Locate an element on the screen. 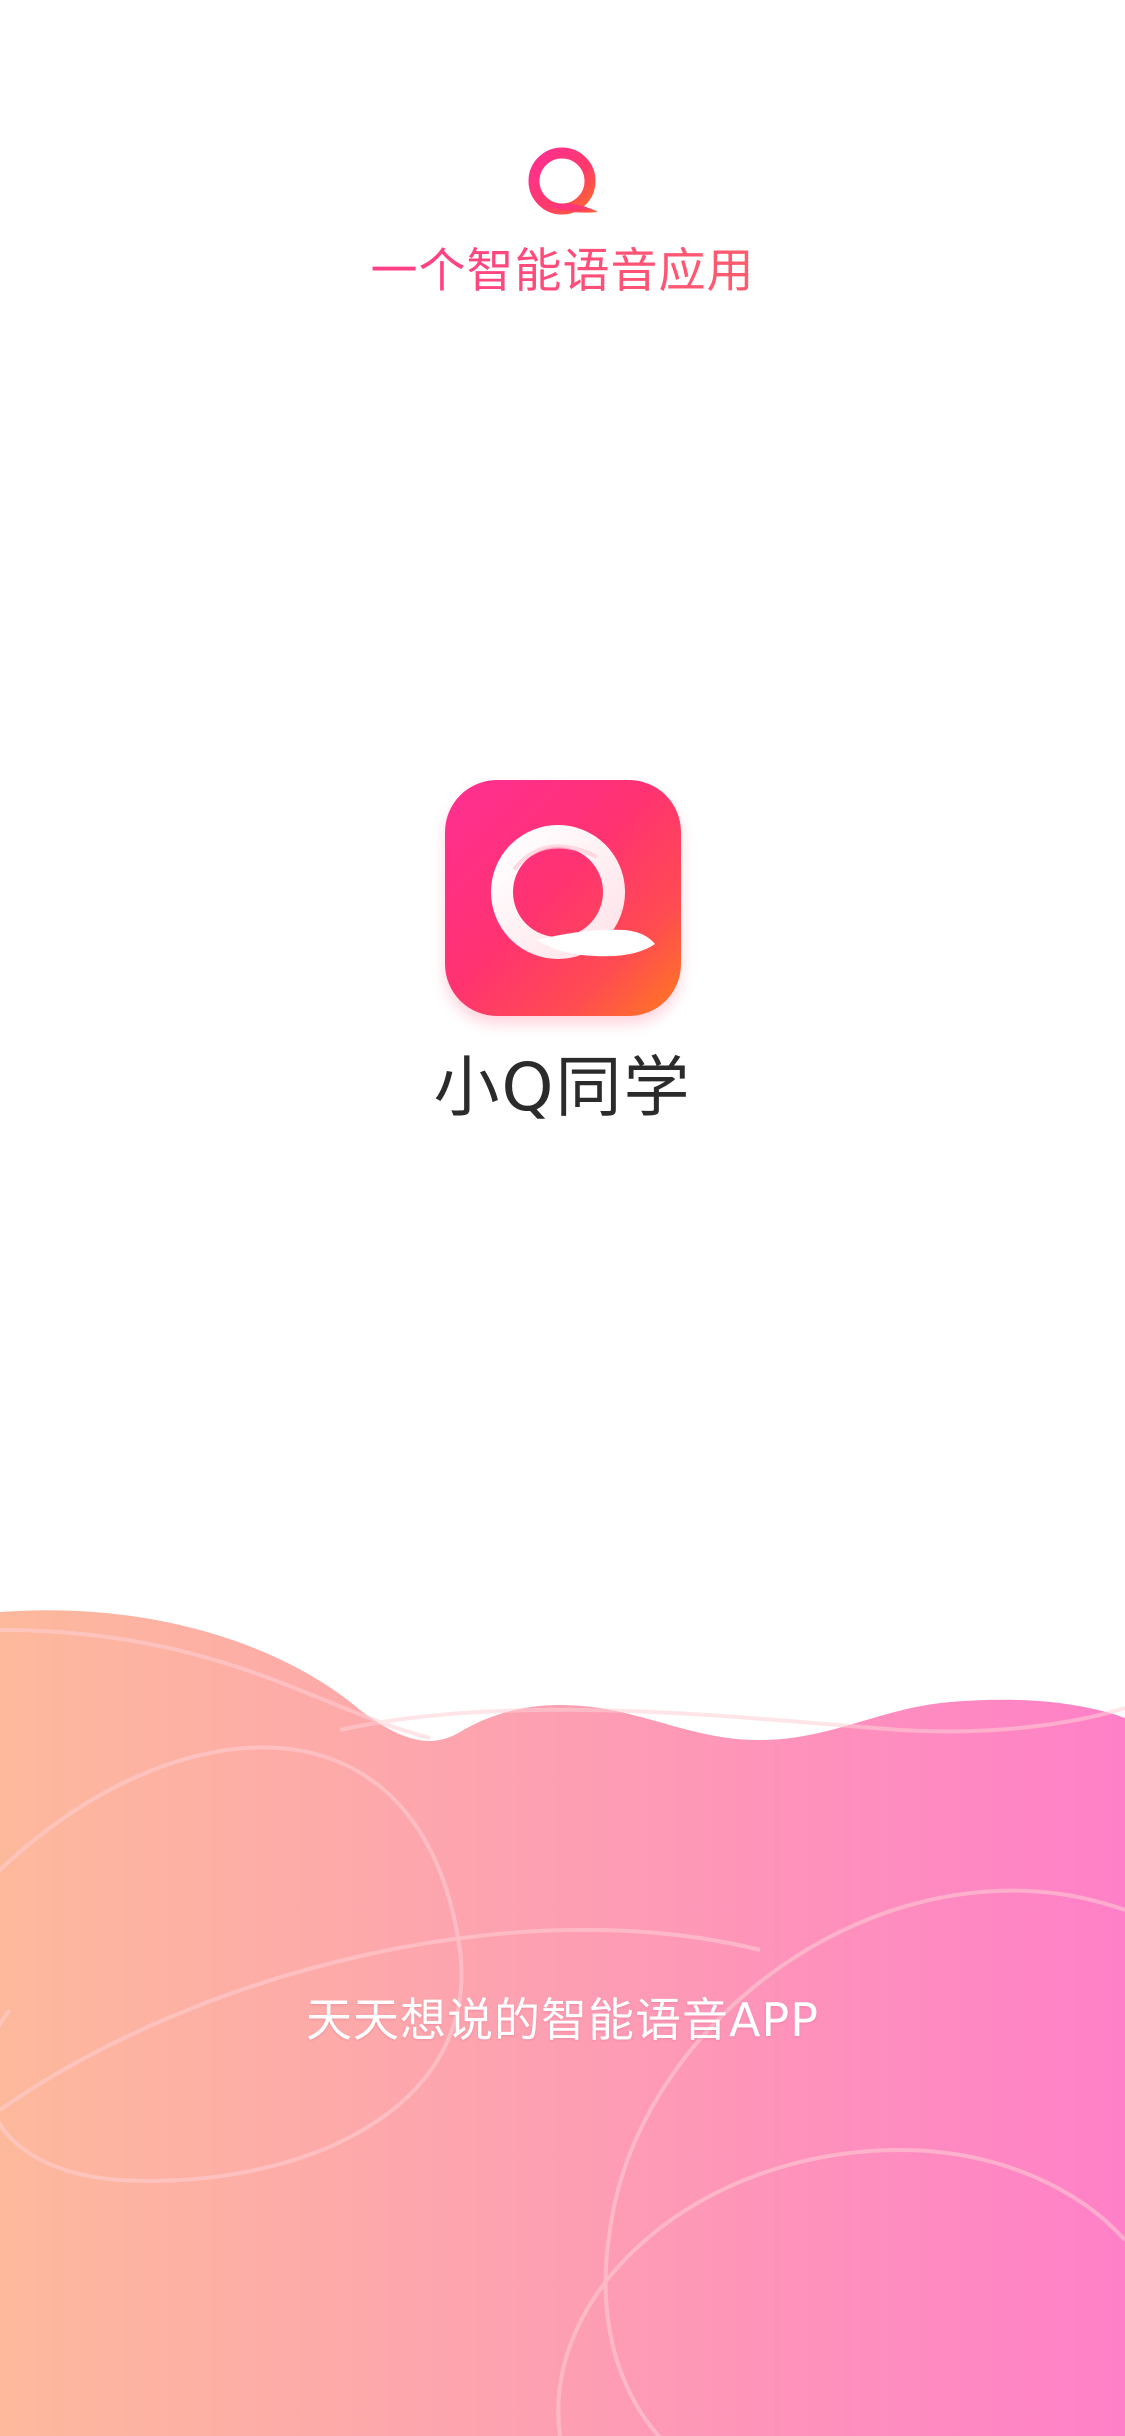  app-name: 小Q同学 is located at coordinates (562, 1087).